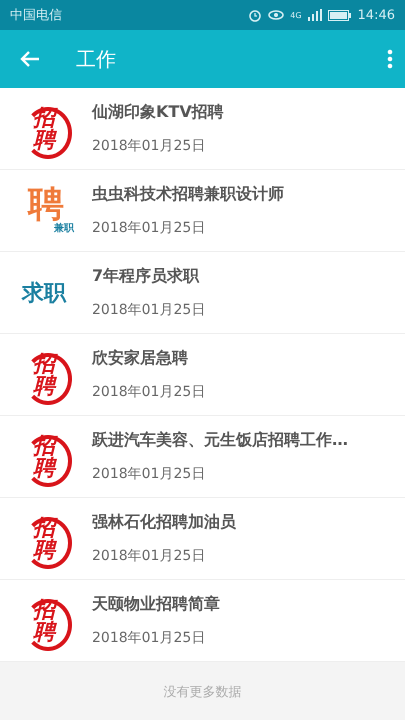 The height and width of the screenshot is (720, 405). Describe the element at coordinates (96, 59) in the screenshot. I see `page-title: 工作` at that location.